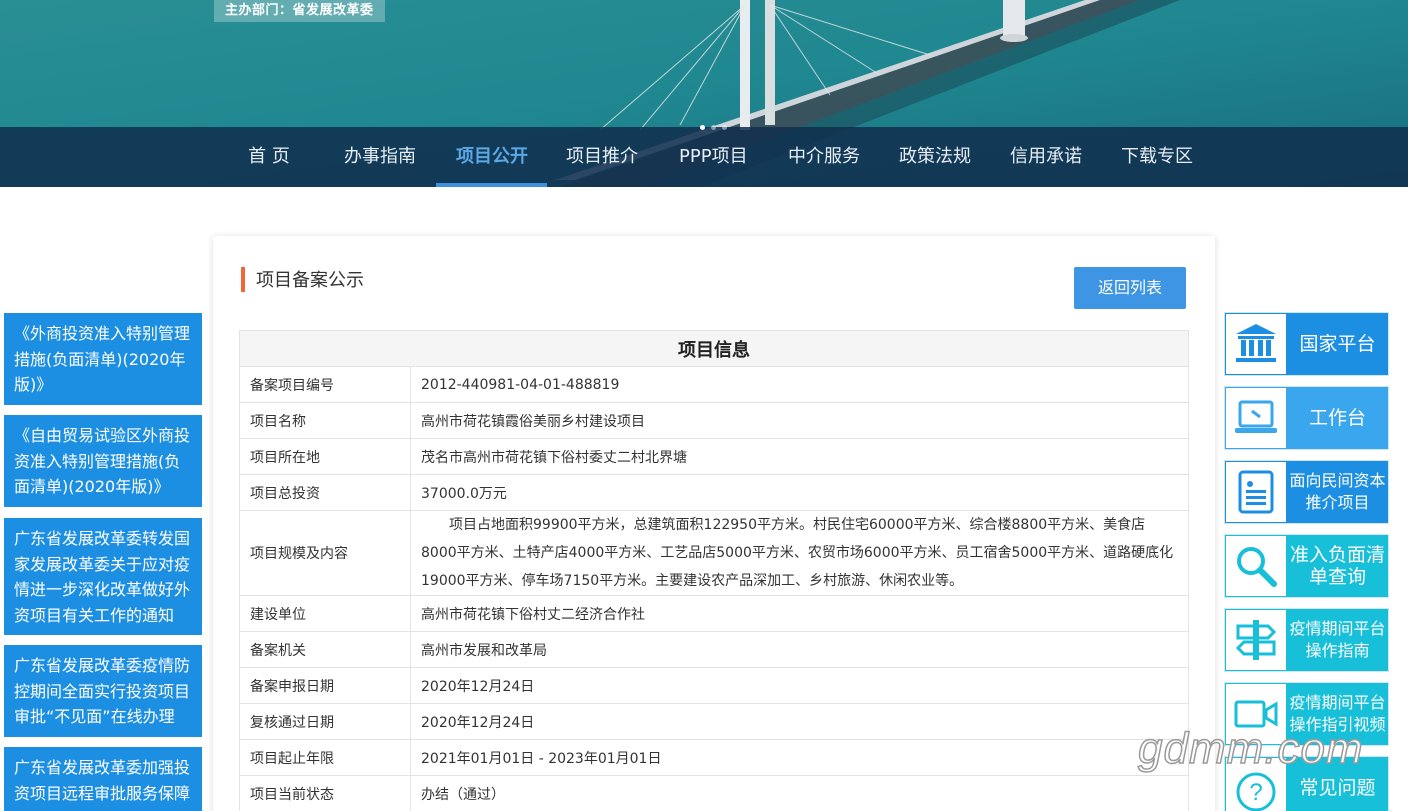 This screenshot has width=1408, height=811. I want to click on nav-item-policy: 政策法规, so click(935, 157).